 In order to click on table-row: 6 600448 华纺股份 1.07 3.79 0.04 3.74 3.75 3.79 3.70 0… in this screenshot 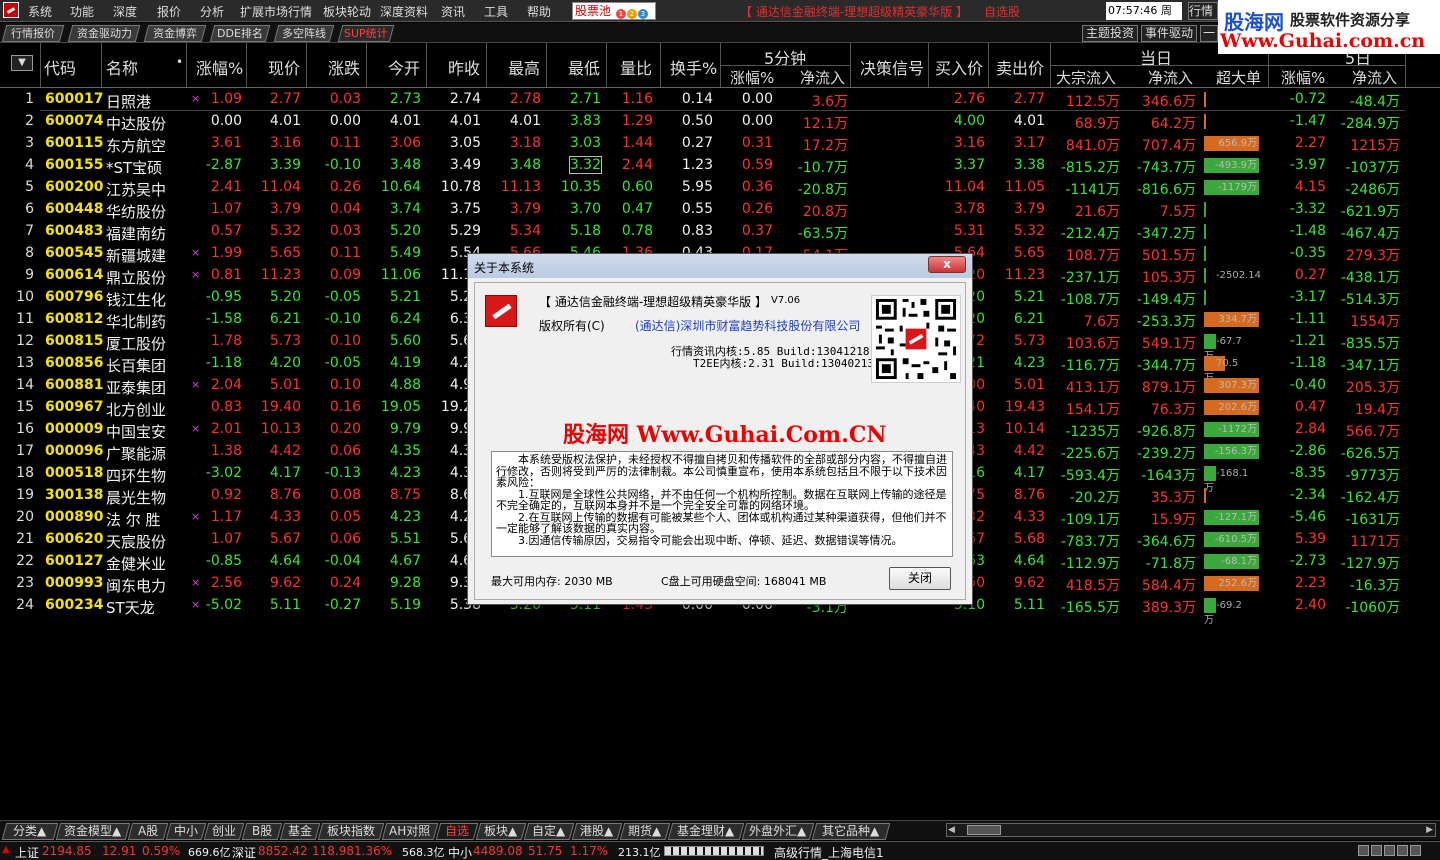, I will do `click(720, 210)`.